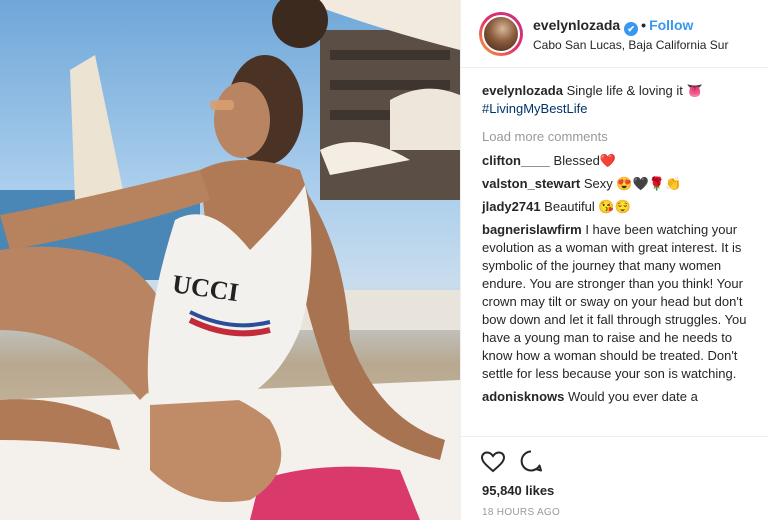 Image resolution: width=768 pixels, height=520 pixels. I want to click on comment-item: clifton____ Blessed❤️, so click(620, 161).